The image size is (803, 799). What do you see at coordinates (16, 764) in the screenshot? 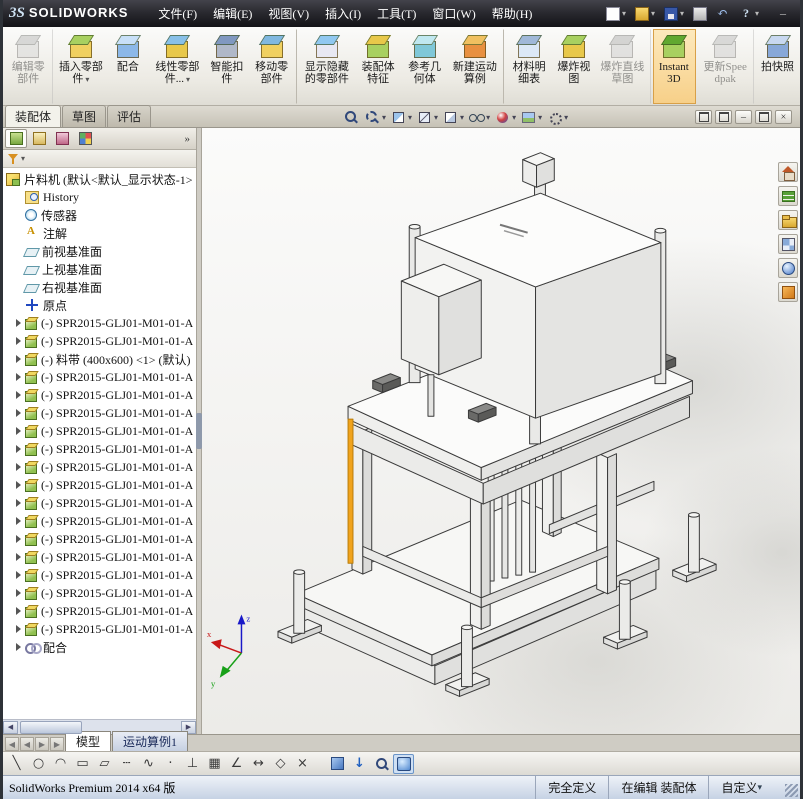
I see `sketch-tool-button: ╲` at bounding box center [16, 764].